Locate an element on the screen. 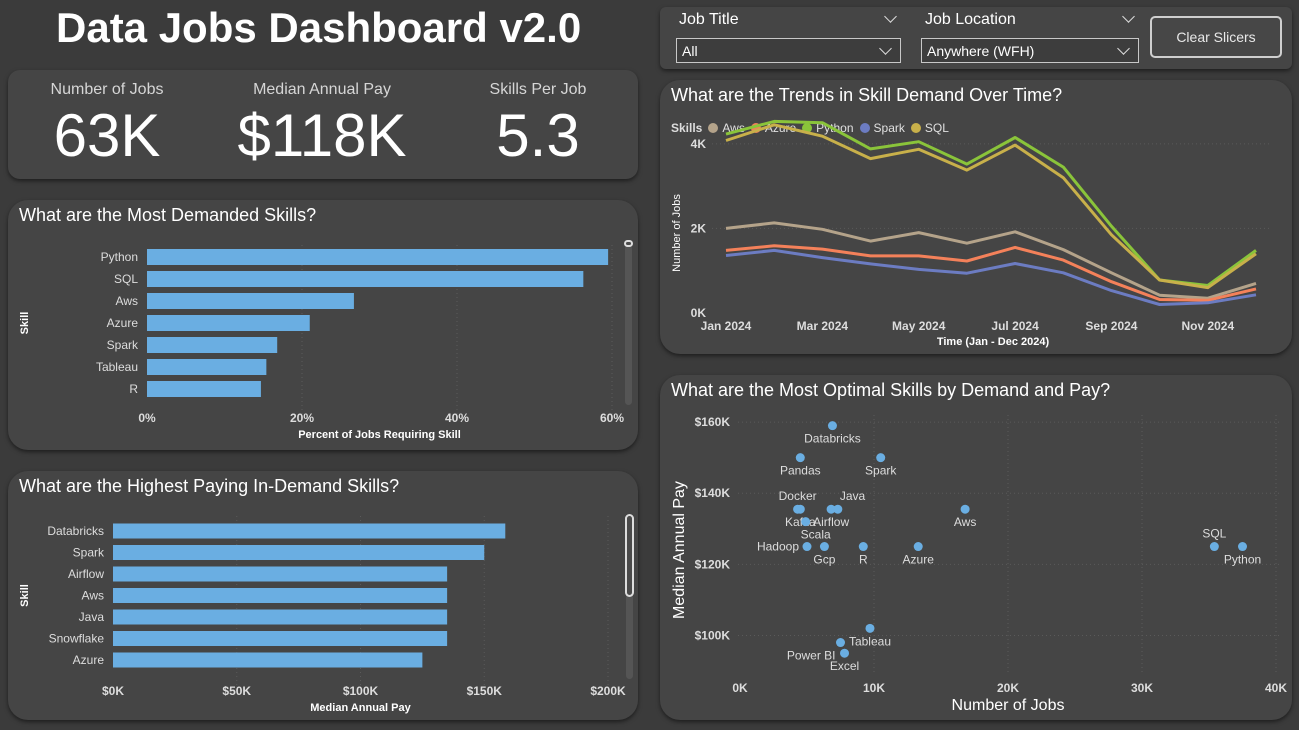  job-location-dropdown: Anywhere (WFH) is located at coordinates (1030, 50).